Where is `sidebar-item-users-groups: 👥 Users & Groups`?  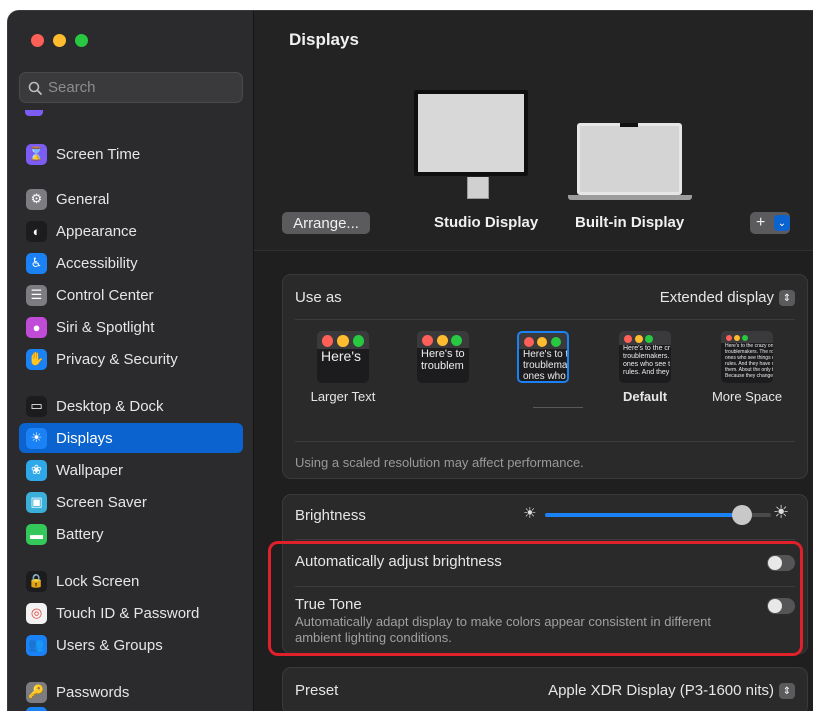 sidebar-item-users-groups: 👥 Users & Groups is located at coordinates (131, 645).